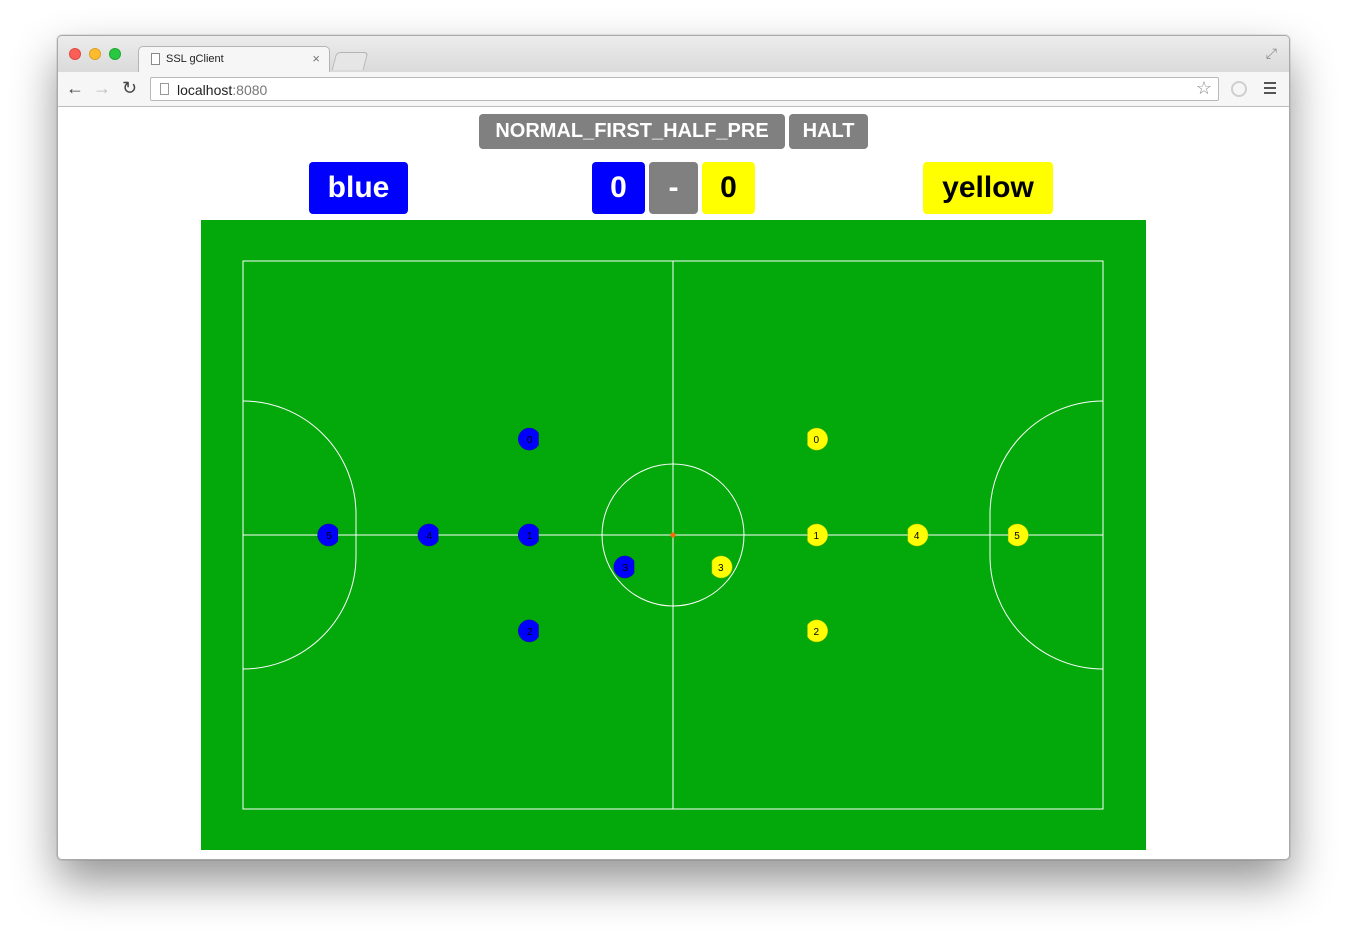 This screenshot has height=938, width=1345. Describe the element at coordinates (115, 54) in the screenshot. I see `zoom-window-button` at that location.